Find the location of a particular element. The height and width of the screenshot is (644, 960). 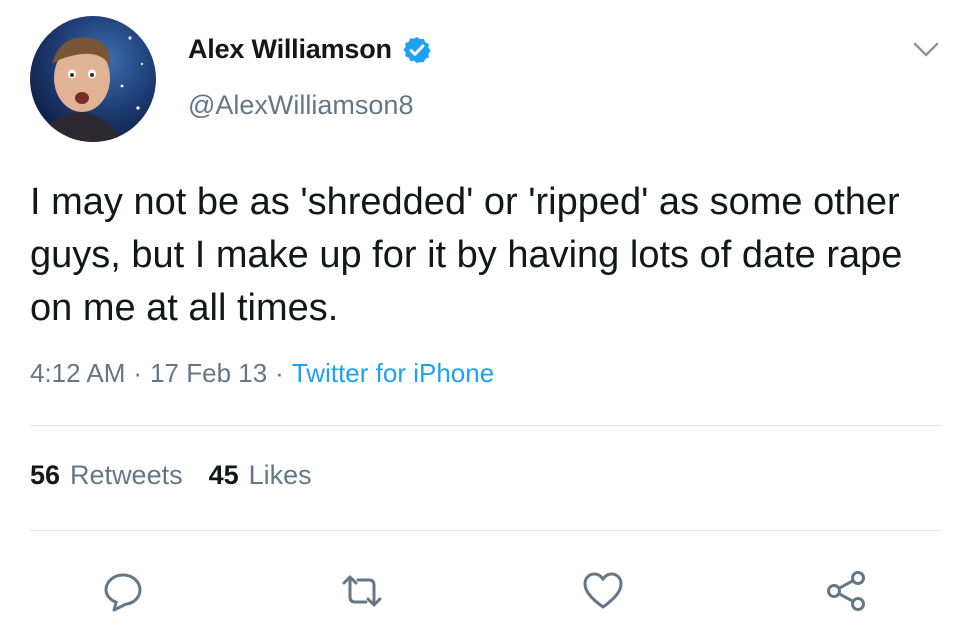

avatar is located at coordinates (93, 79).